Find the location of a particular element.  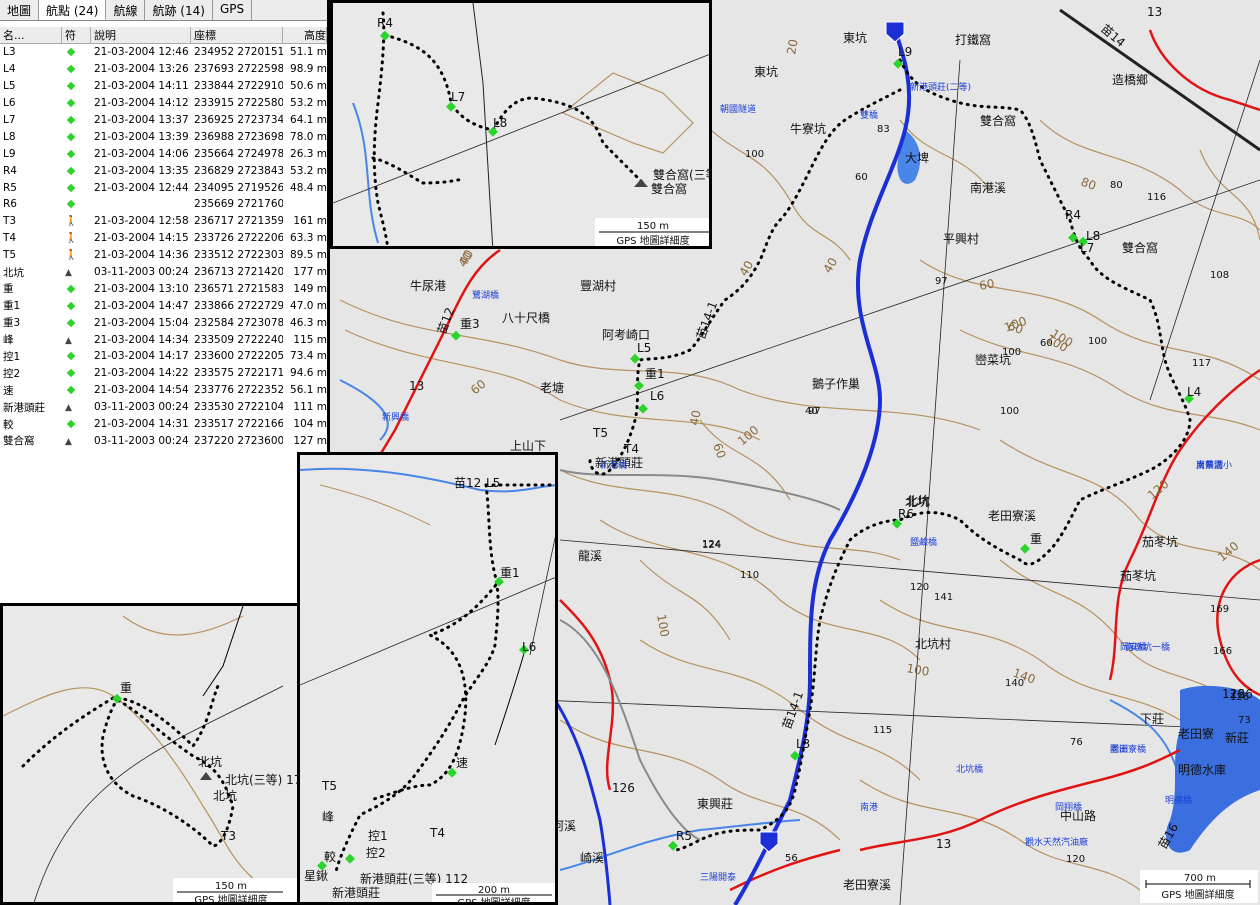

bridge-label: 老田寮橋 is located at coordinates (1128, 749).